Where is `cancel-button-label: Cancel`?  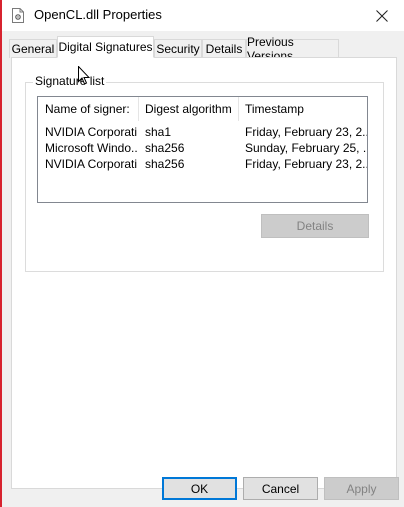 cancel-button-label: Cancel is located at coordinates (280, 488).